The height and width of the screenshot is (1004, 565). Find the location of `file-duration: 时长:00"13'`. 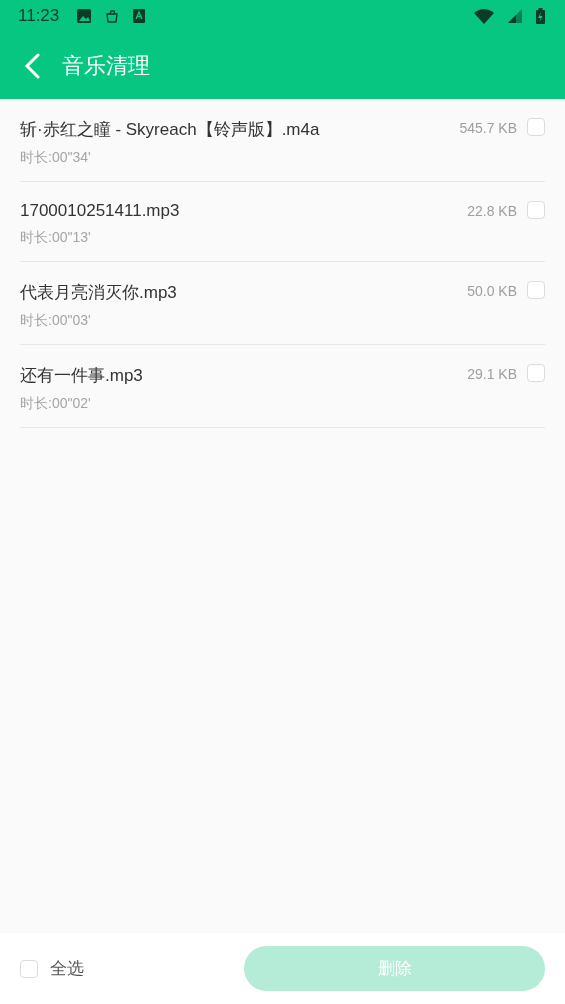

file-duration: 时长:00"13' is located at coordinates (56, 238).